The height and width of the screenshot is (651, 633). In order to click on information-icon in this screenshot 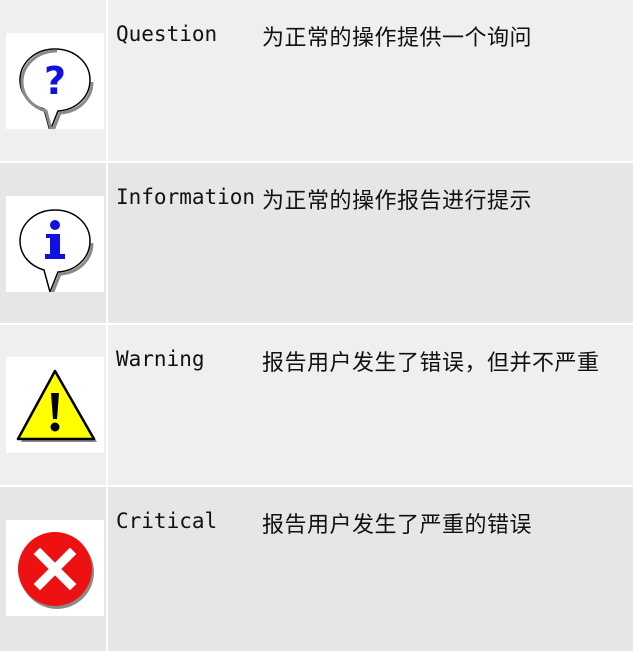, I will do `click(55, 244)`.